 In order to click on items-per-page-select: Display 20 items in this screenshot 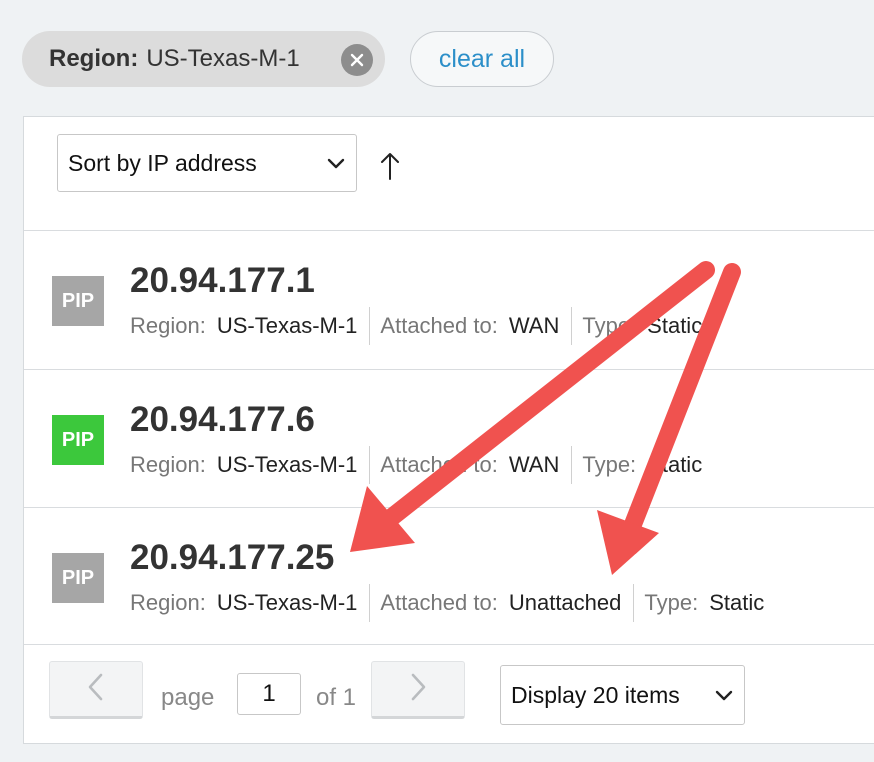, I will do `click(622, 695)`.